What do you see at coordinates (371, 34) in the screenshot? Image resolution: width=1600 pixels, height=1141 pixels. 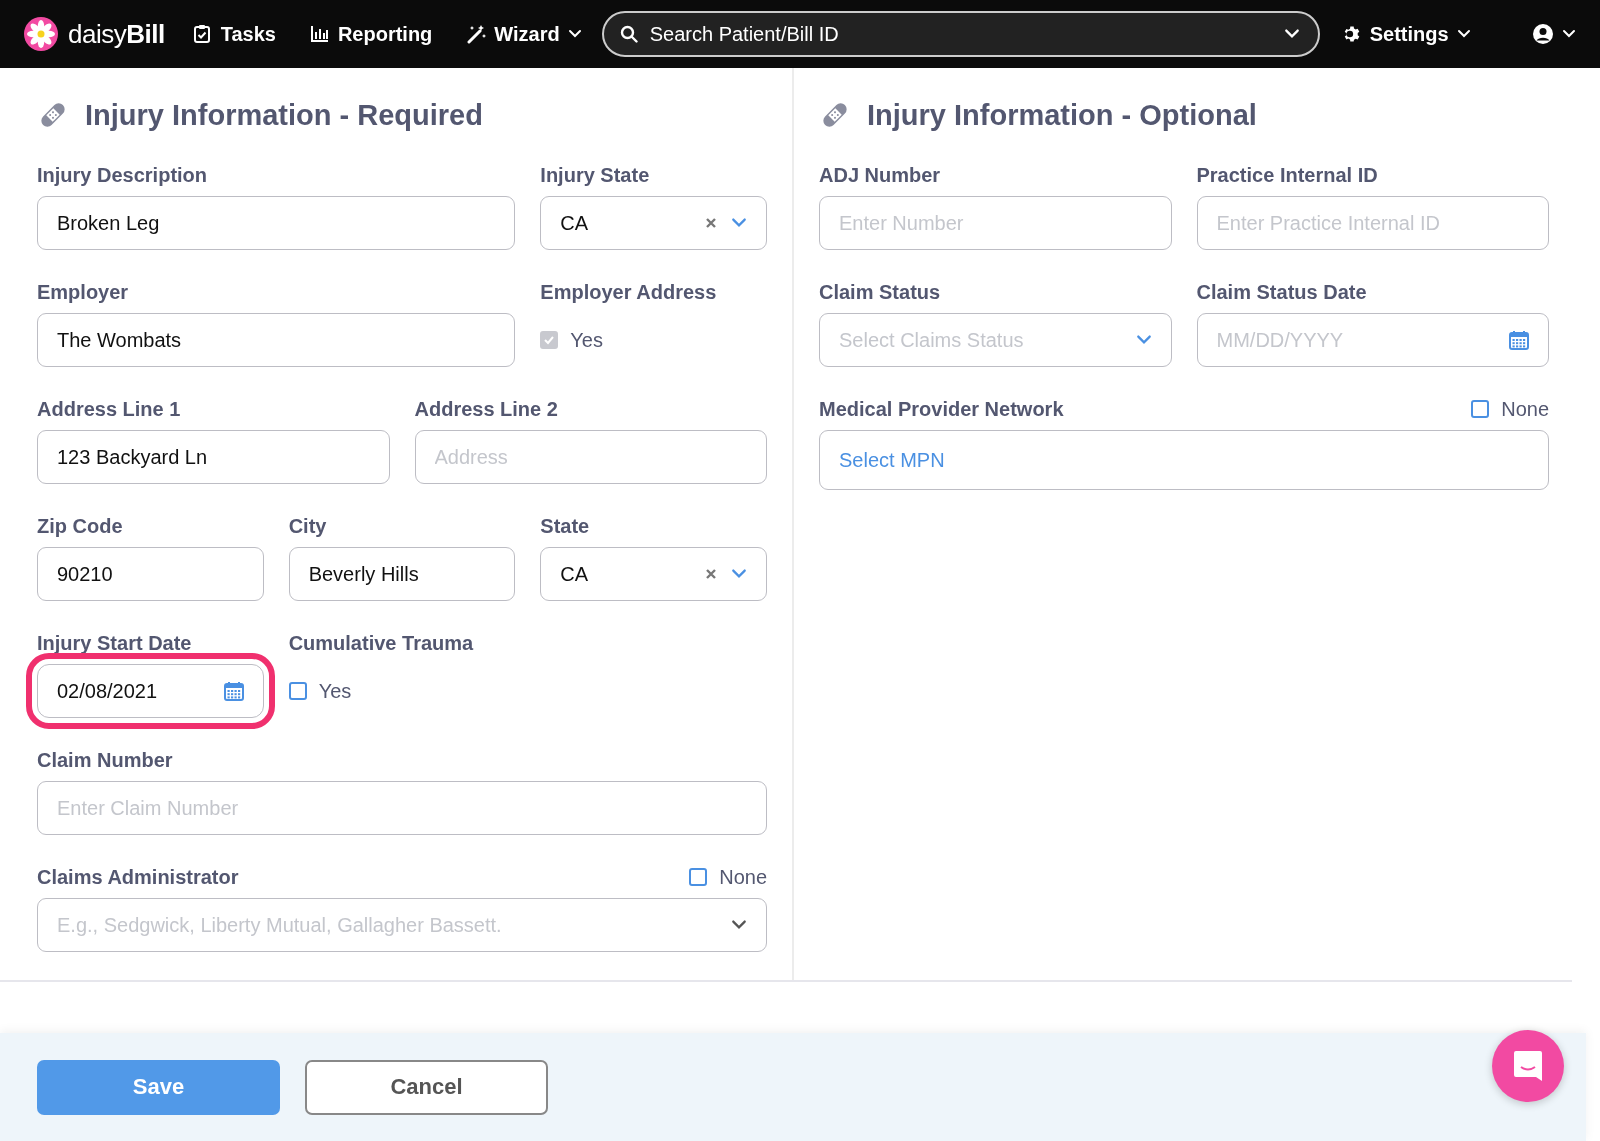 I see `nav-link: Reporting` at bounding box center [371, 34].